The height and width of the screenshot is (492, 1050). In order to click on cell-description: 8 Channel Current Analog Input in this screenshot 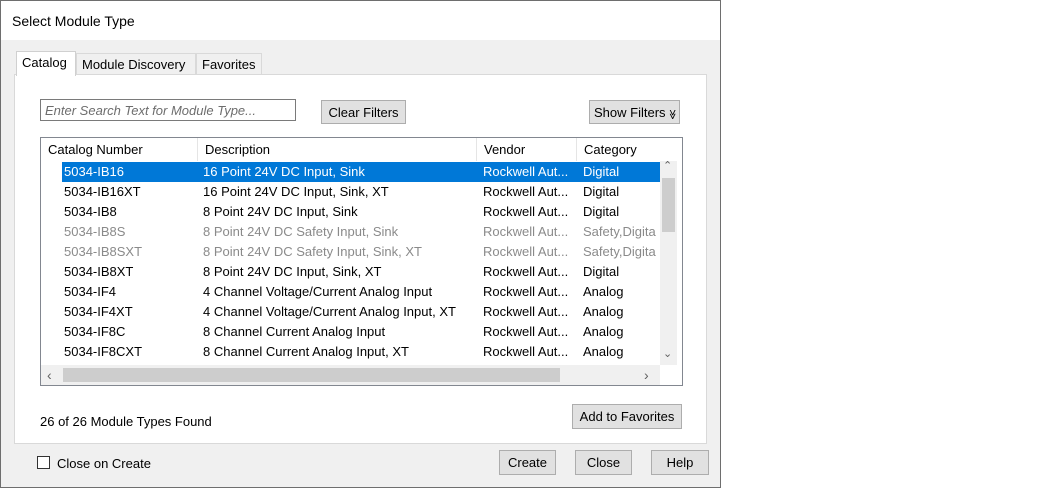, I will do `click(294, 331)`.